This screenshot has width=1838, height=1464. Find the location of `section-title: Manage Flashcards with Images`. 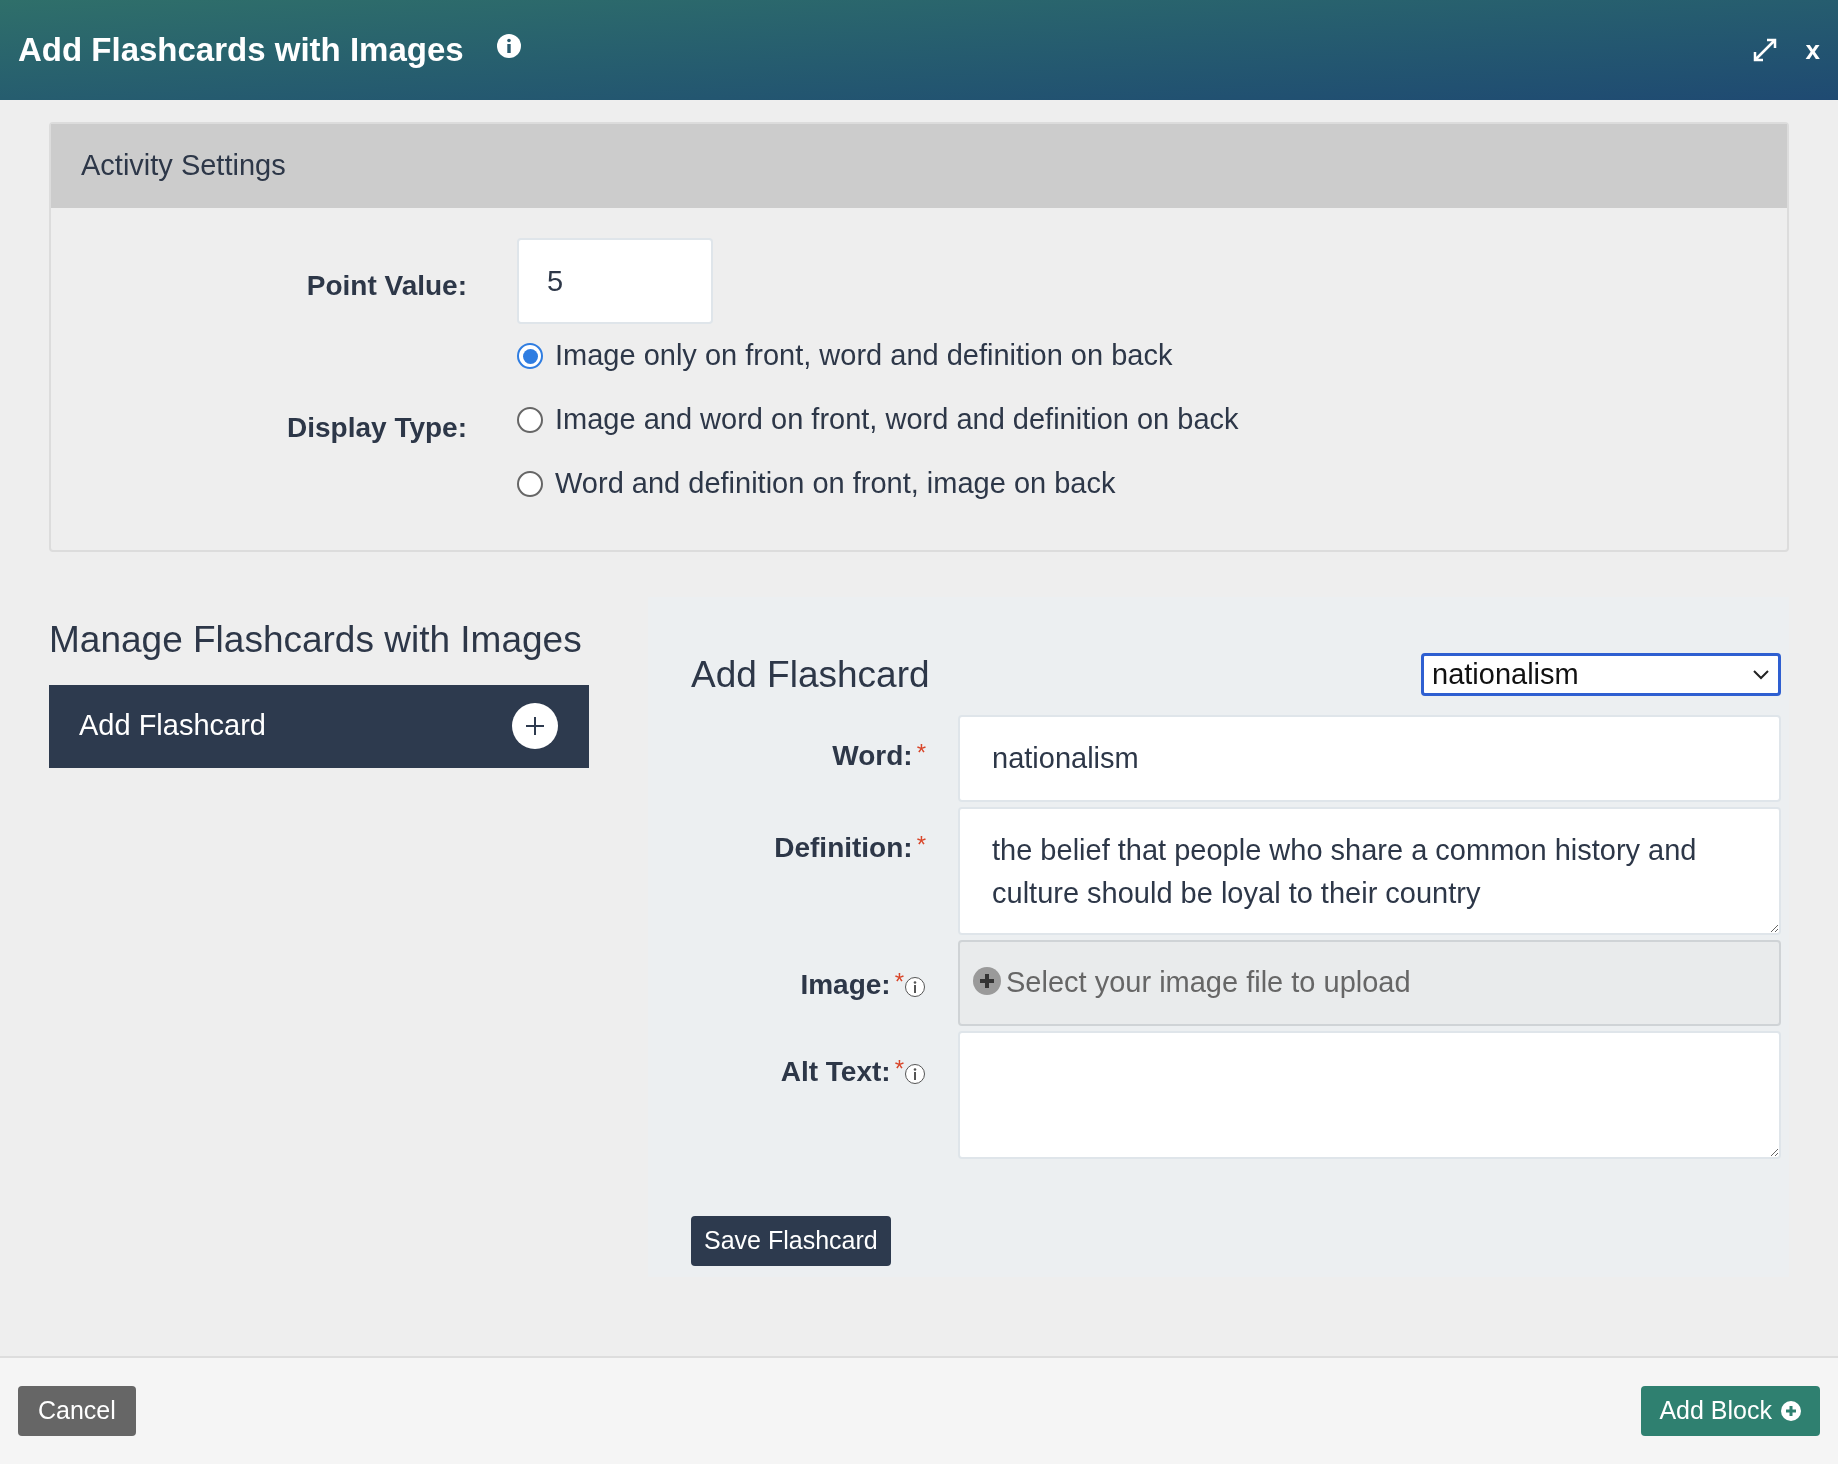

section-title: Manage Flashcards with Images is located at coordinates (316, 640).